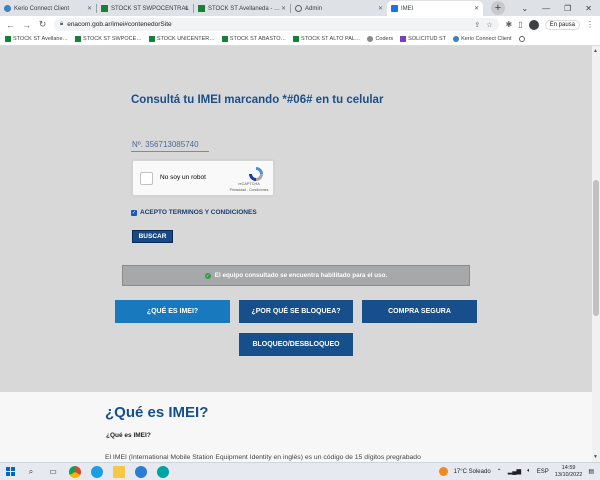 The image size is (600, 480). I want to click on edge-icon, so click(97, 471).